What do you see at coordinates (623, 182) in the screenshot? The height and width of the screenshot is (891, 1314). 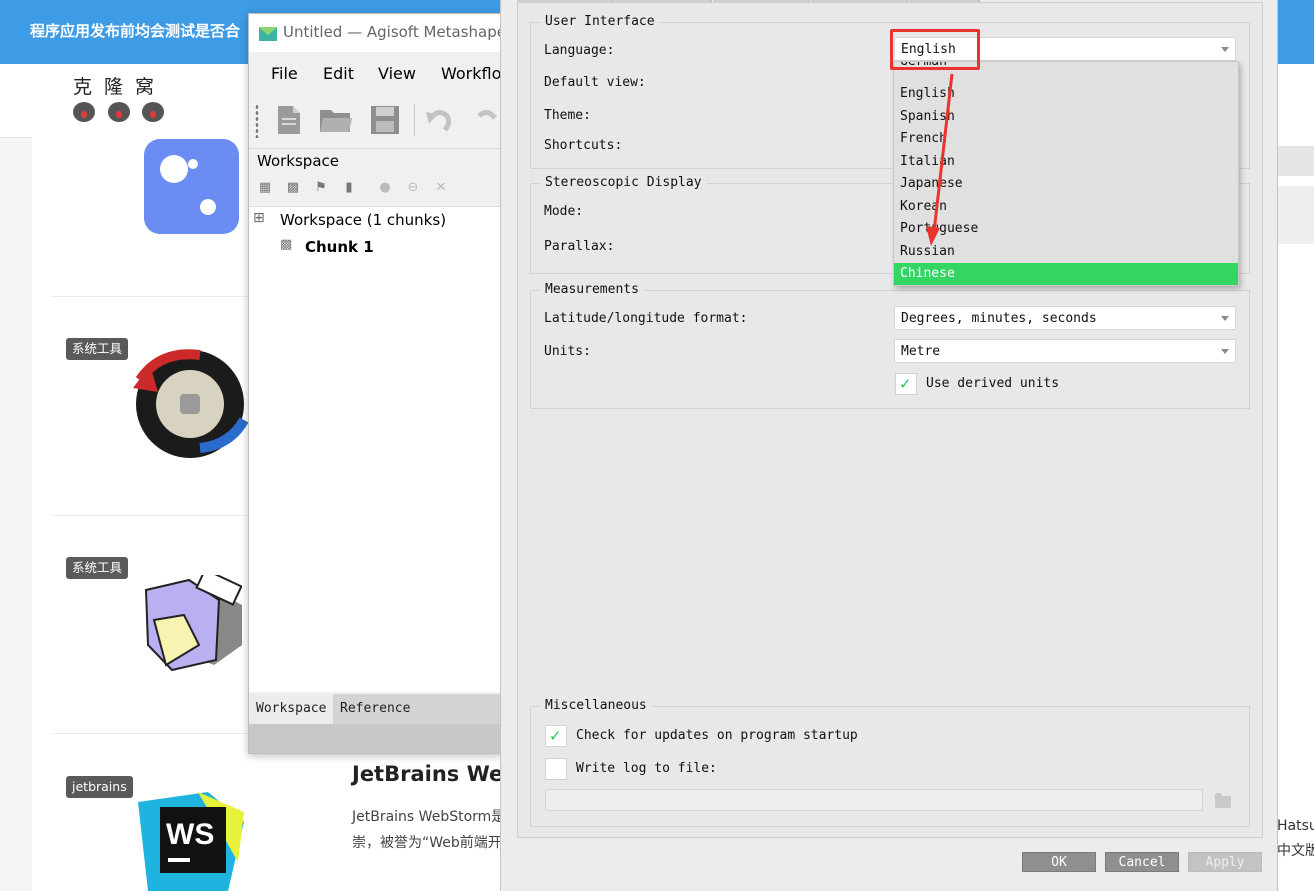 I see `group-title: Stereoscopic Display` at bounding box center [623, 182].